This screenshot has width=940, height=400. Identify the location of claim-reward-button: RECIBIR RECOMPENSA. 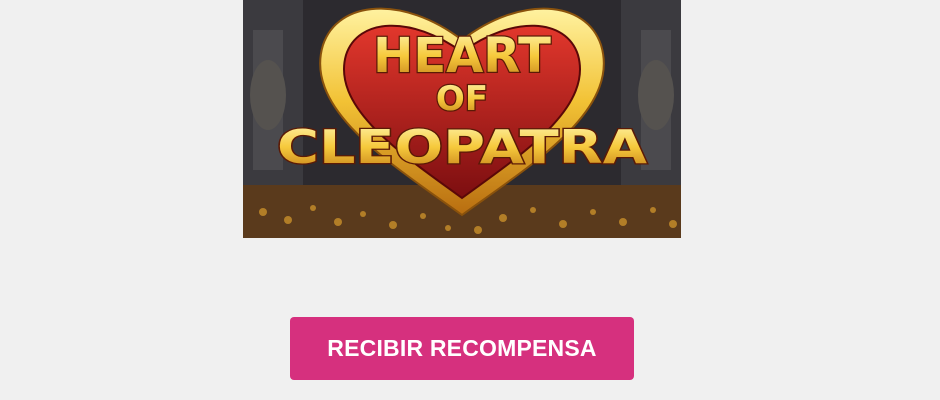
(462, 348).